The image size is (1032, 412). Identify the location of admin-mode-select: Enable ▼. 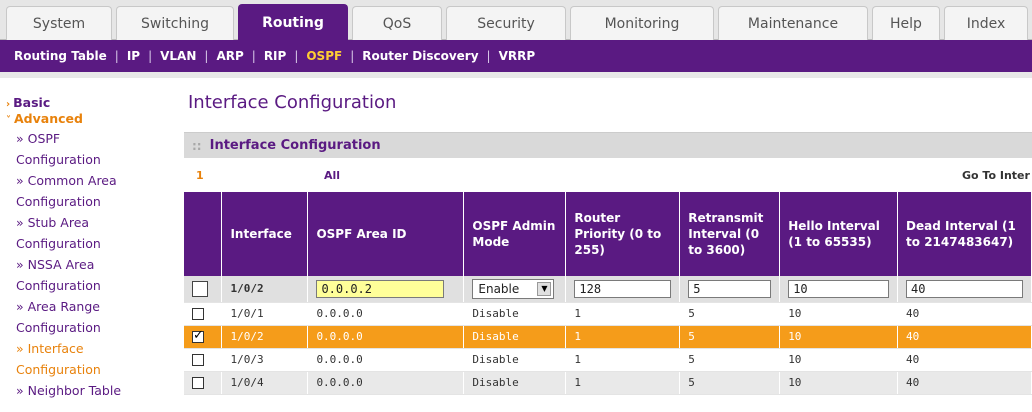
(513, 288).